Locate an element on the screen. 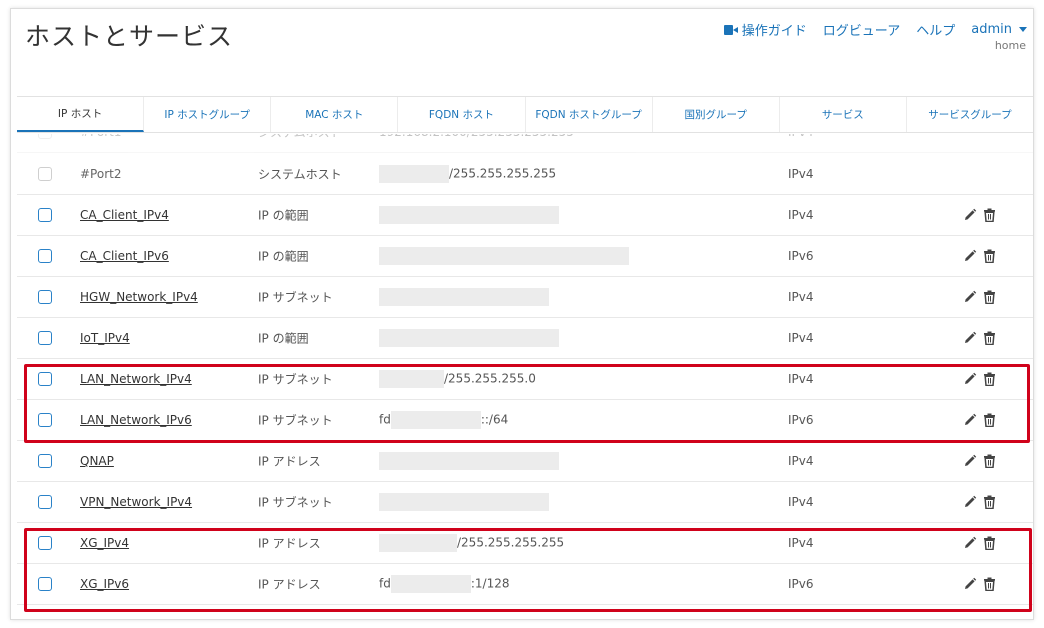  host-name-link: LAN_Network_IPv6 is located at coordinates (136, 420).